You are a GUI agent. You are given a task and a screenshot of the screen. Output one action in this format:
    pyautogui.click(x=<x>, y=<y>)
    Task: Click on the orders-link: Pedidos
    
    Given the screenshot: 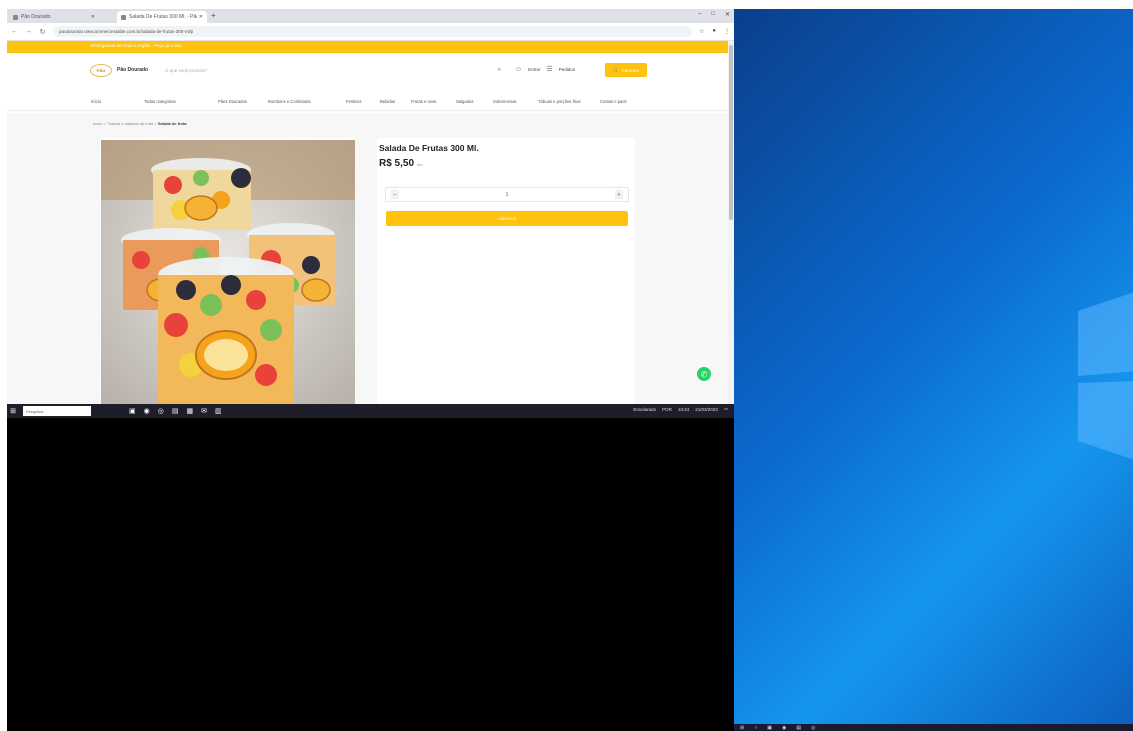 What is the action you would take?
    pyautogui.click(x=567, y=69)
    